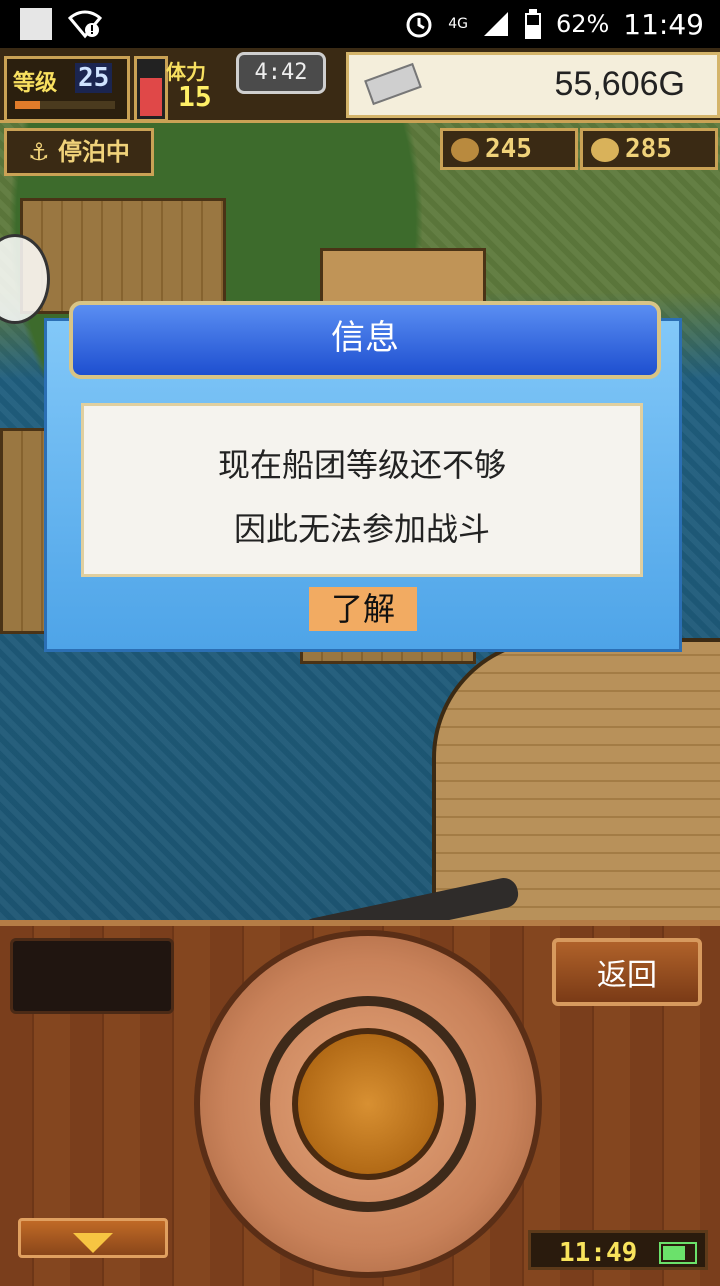 This screenshot has height=1286, width=720. What do you see at coordinates (93, 152) in the screenshot?
I see `dock-status-text: 停泊中` at bounding box center [93, 152].